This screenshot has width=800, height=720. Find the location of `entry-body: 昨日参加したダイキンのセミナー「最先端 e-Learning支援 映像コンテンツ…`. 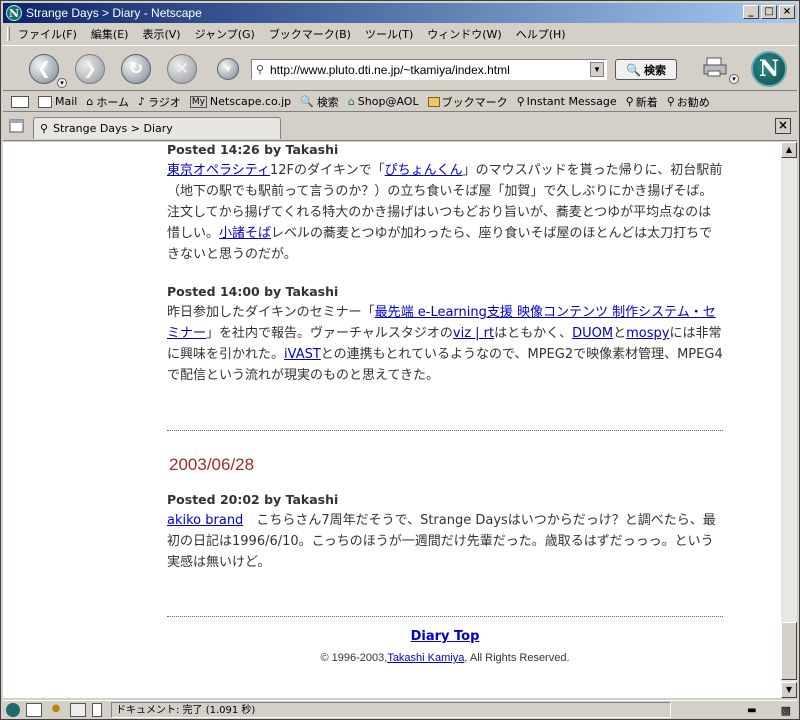

entry-body: 昨日参加したダイキンのセミナー「最先端 e-Learning支援 映像コンテンツ… is located at coordinates (445, 344).